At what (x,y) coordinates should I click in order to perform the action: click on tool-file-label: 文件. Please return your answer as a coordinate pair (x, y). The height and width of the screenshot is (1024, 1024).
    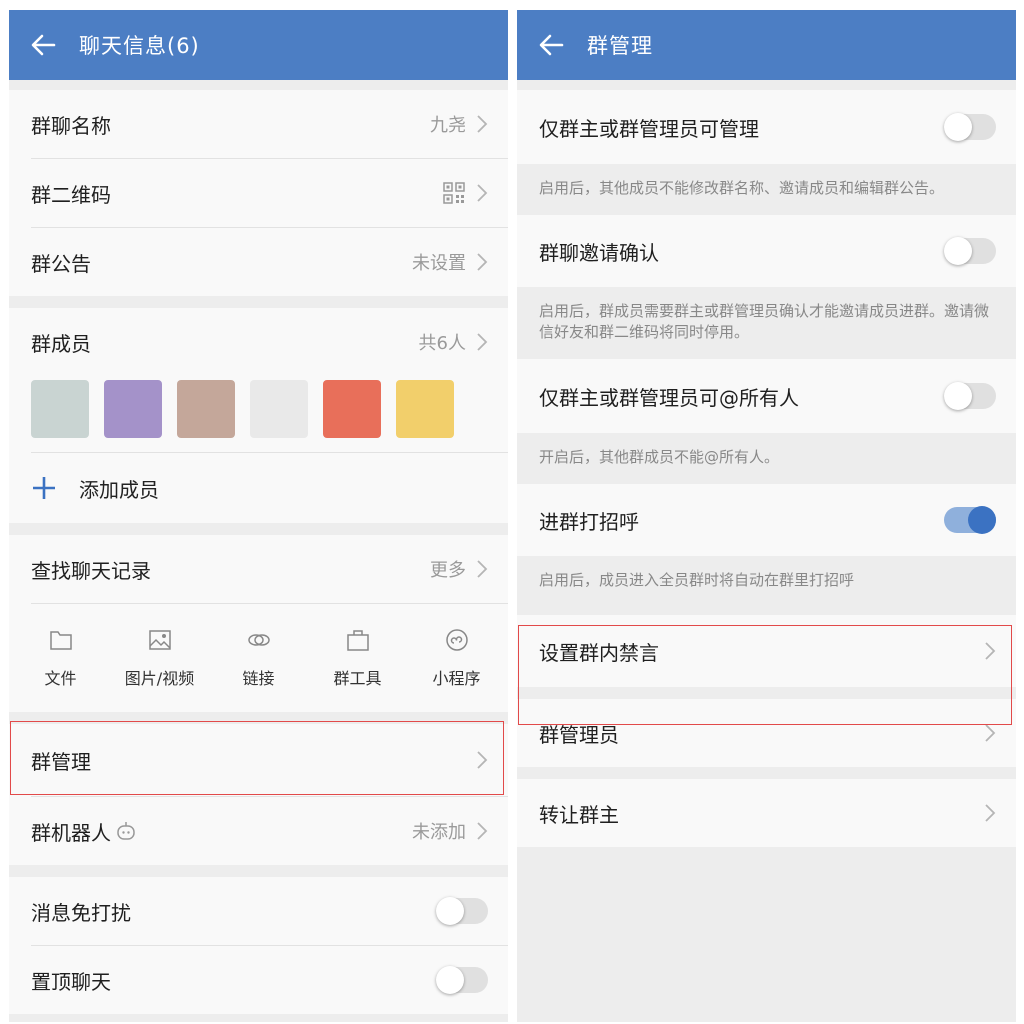
    Looking at the image, I should click on (60, 678).